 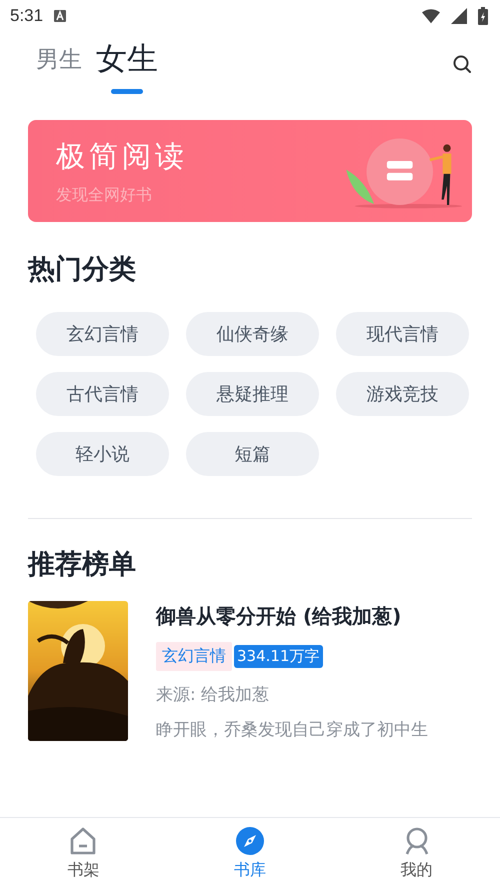 I want to click on category-chip: 仙侠奇缘, so click(x=252, y=334).